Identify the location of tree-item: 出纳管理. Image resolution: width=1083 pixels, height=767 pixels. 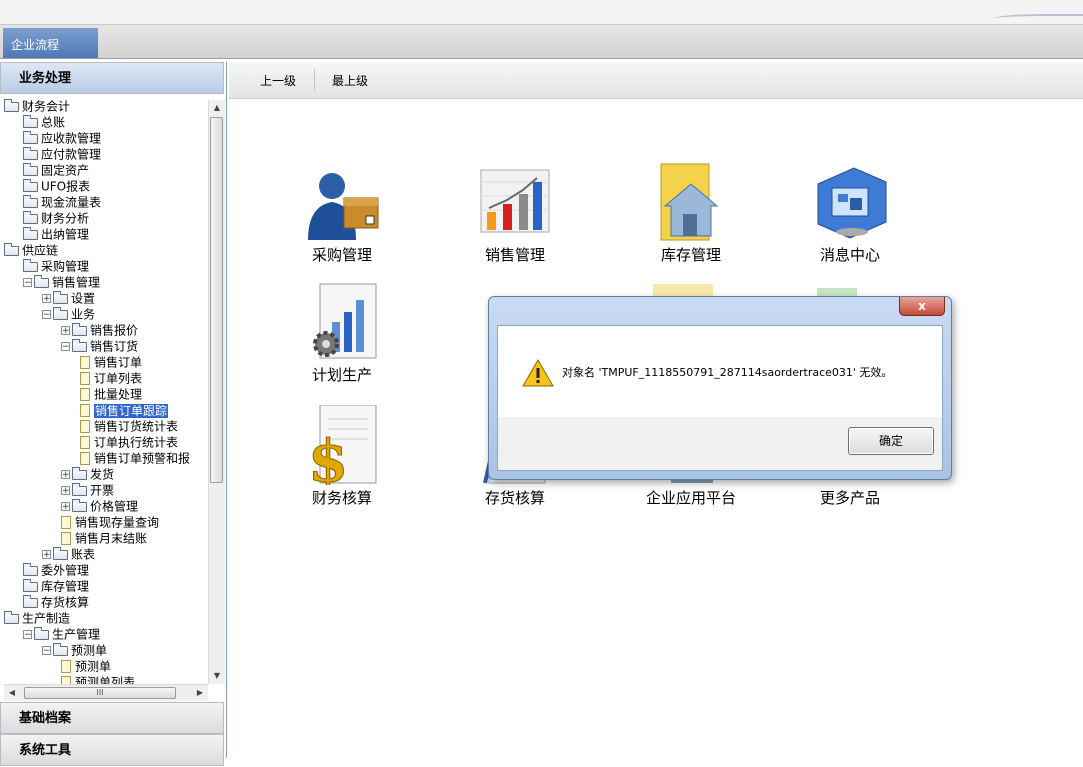
(56, 234).